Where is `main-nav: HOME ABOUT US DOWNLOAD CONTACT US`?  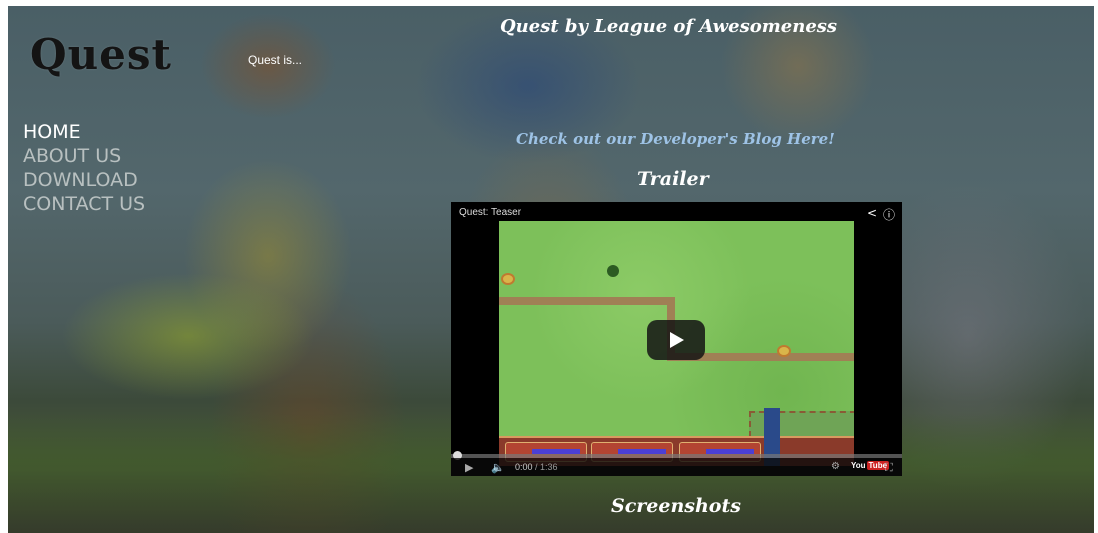
main-nav: HOME ABOUT US DOWNLOAD CONTACT US is located at coordinates (84, 168).